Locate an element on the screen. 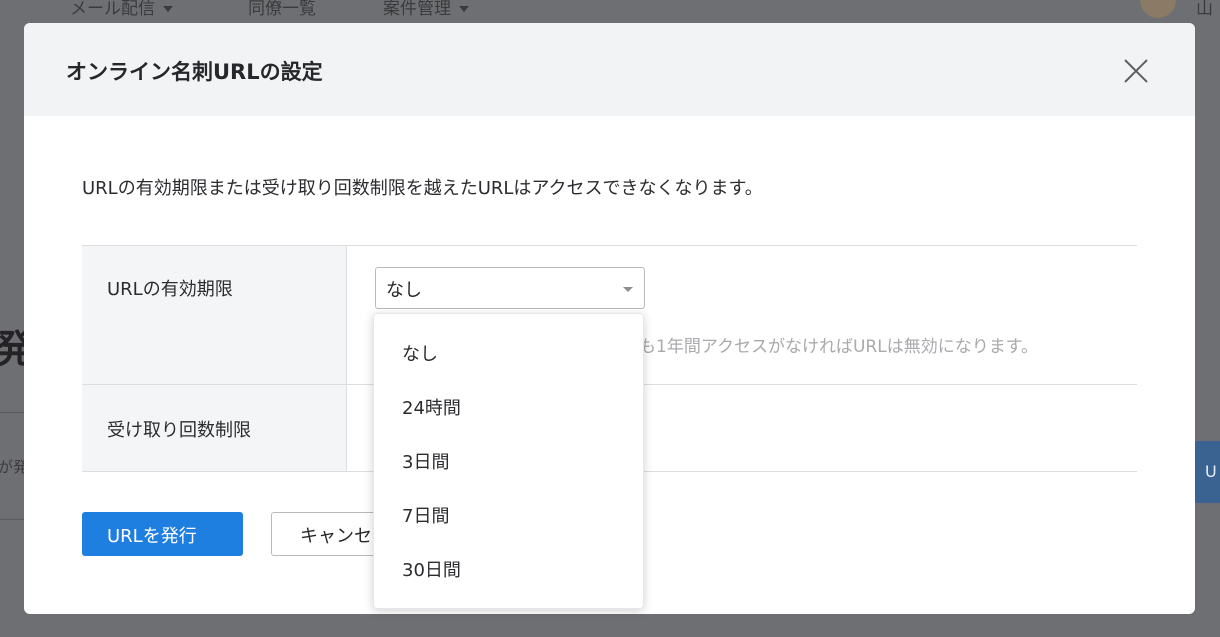  dropdown-option-label: 3日間 is located at coordinates (426, 462).